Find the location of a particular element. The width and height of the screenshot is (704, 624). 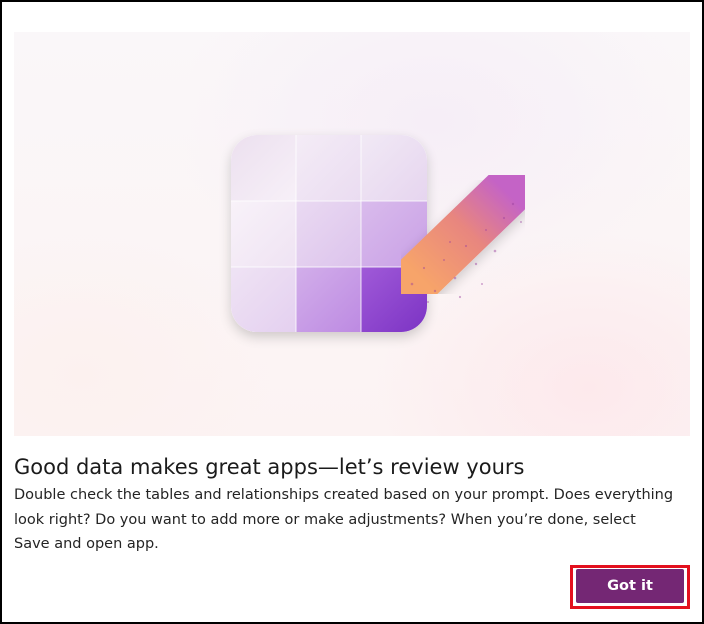

got-it-button: Got it is located at coordinates (630, 586).